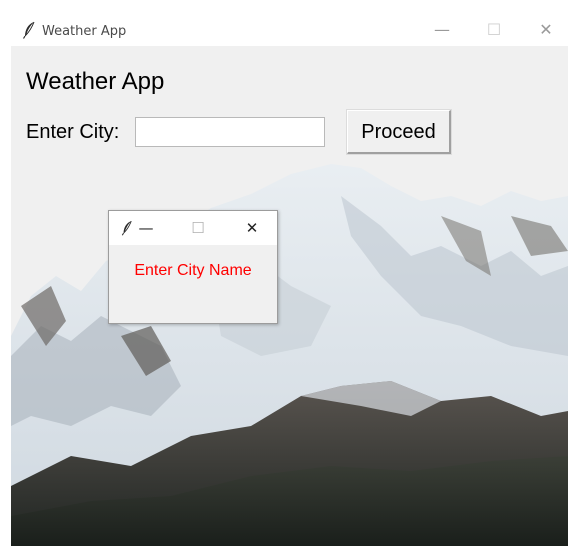  Describe the element at coordinates (252, 228) in the screenshot. I see `popup-close-button: ✕` at that location.